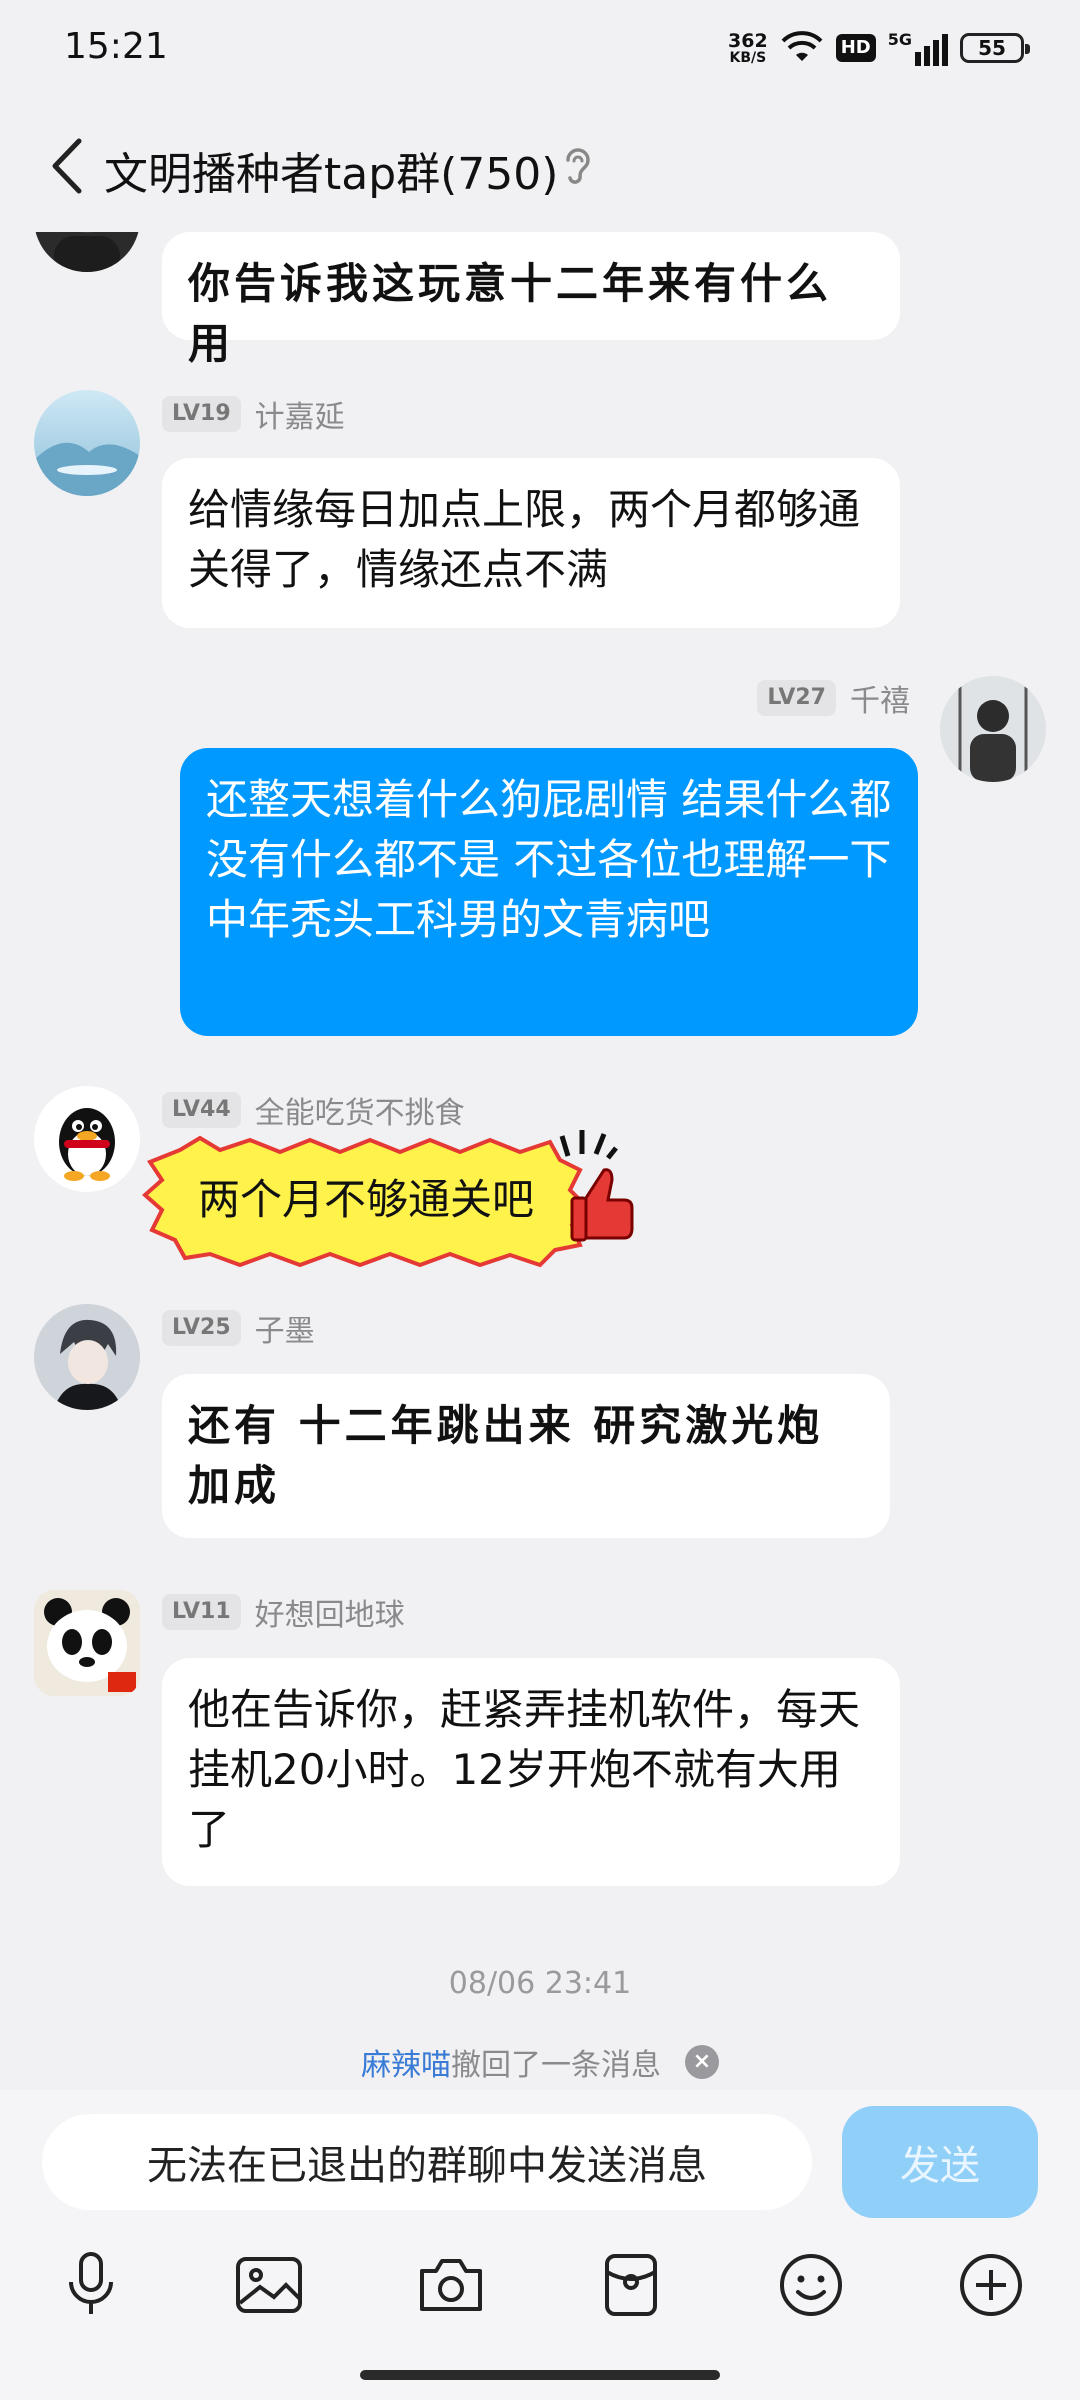 The height and width of the screenshot is (2400, 1080). I want to click on back-button, so click(66, 166).